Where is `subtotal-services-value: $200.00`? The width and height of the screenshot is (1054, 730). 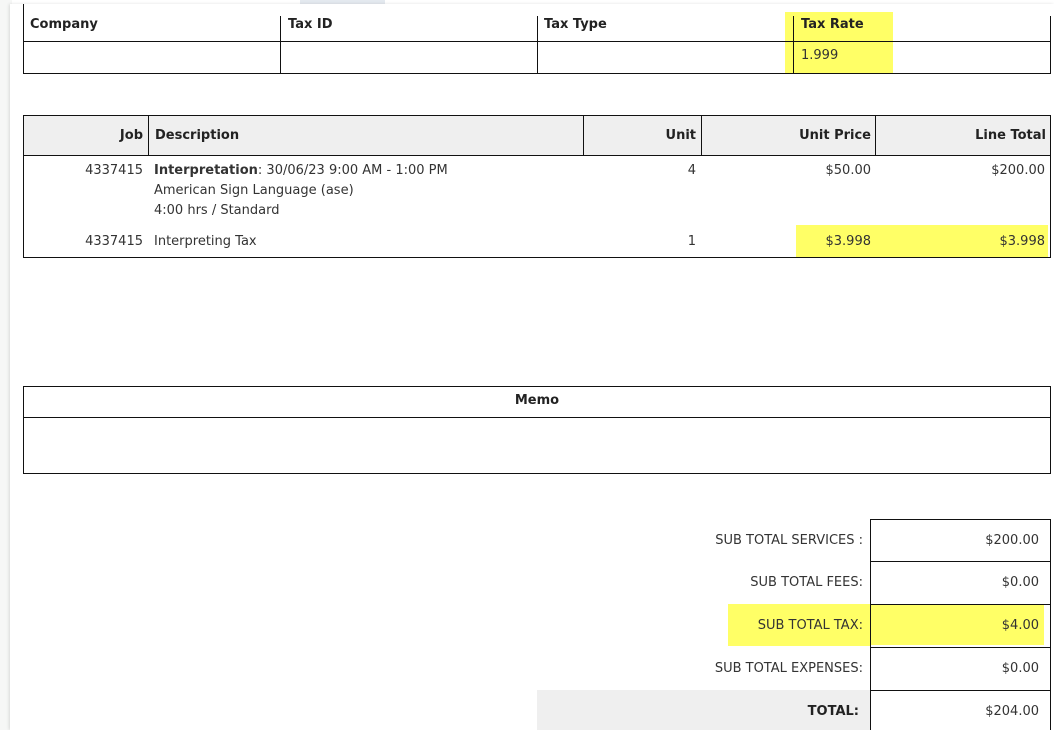 subtotal-services-value: $200.00 is located at coordinates (1012, 540).